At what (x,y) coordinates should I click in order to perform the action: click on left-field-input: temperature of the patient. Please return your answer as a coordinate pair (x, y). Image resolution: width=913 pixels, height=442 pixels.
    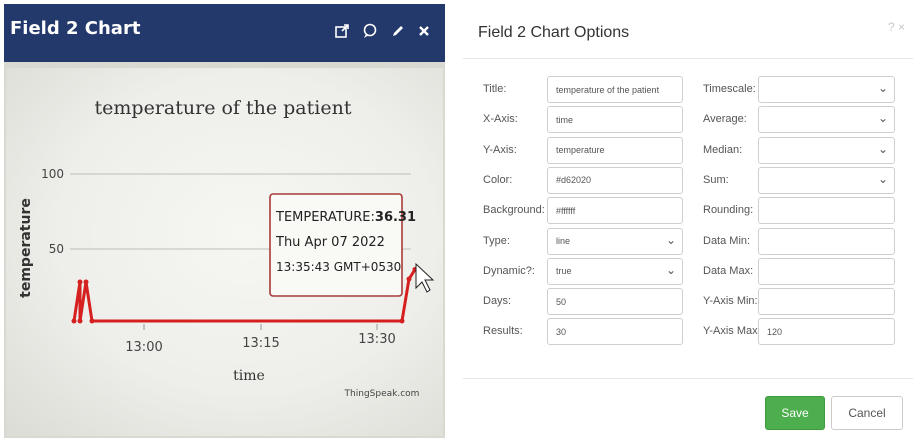
    Looking at the image, I should click on (615, 89).